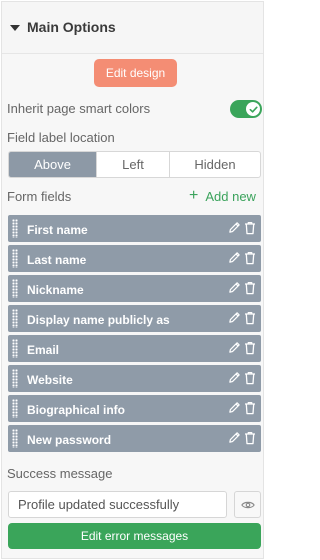 The width and height of the screenshot is (320, 560). Describe the element at coordinates (134, 348) in the screenshot. I see `form-field-item: Email` at that location.